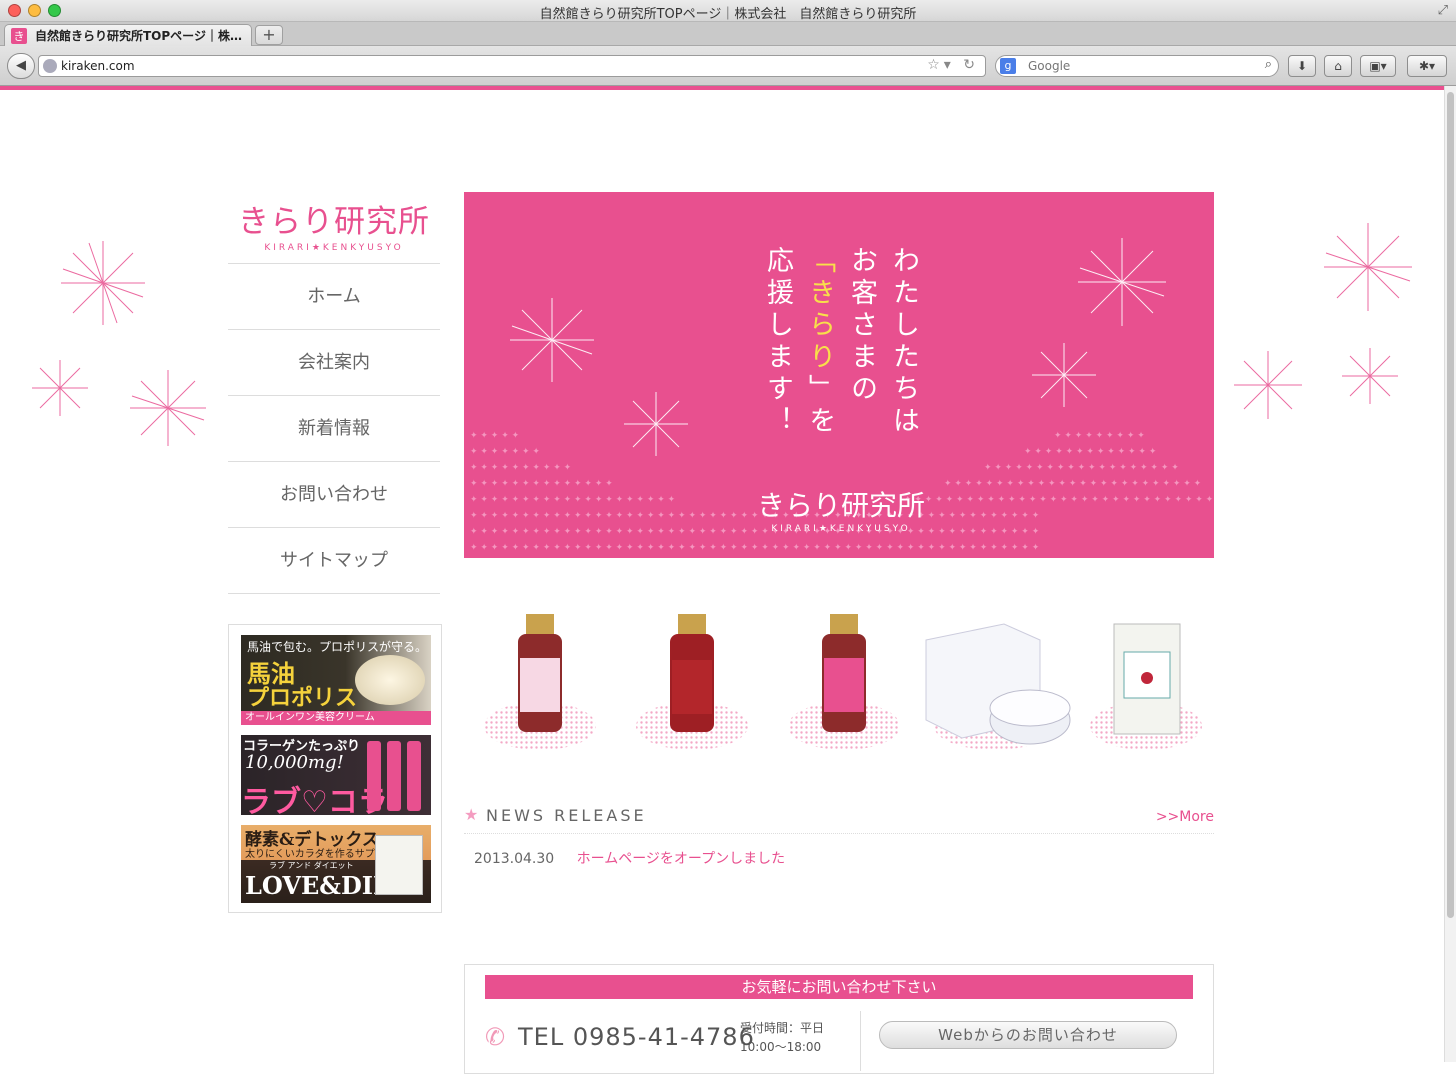  I want to click on product-horse-oil-cream, so click(998, 686).